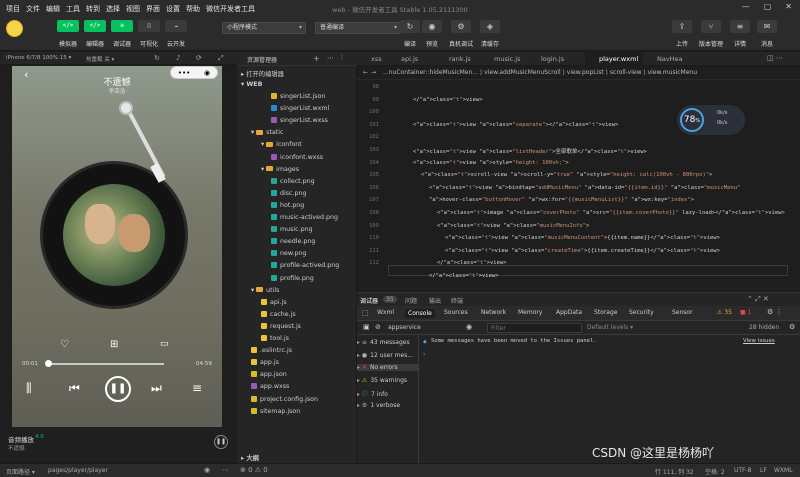 This screenshot has height=477, width=800. I want to click on forward-arrow-icon: →, so click(373, 73).